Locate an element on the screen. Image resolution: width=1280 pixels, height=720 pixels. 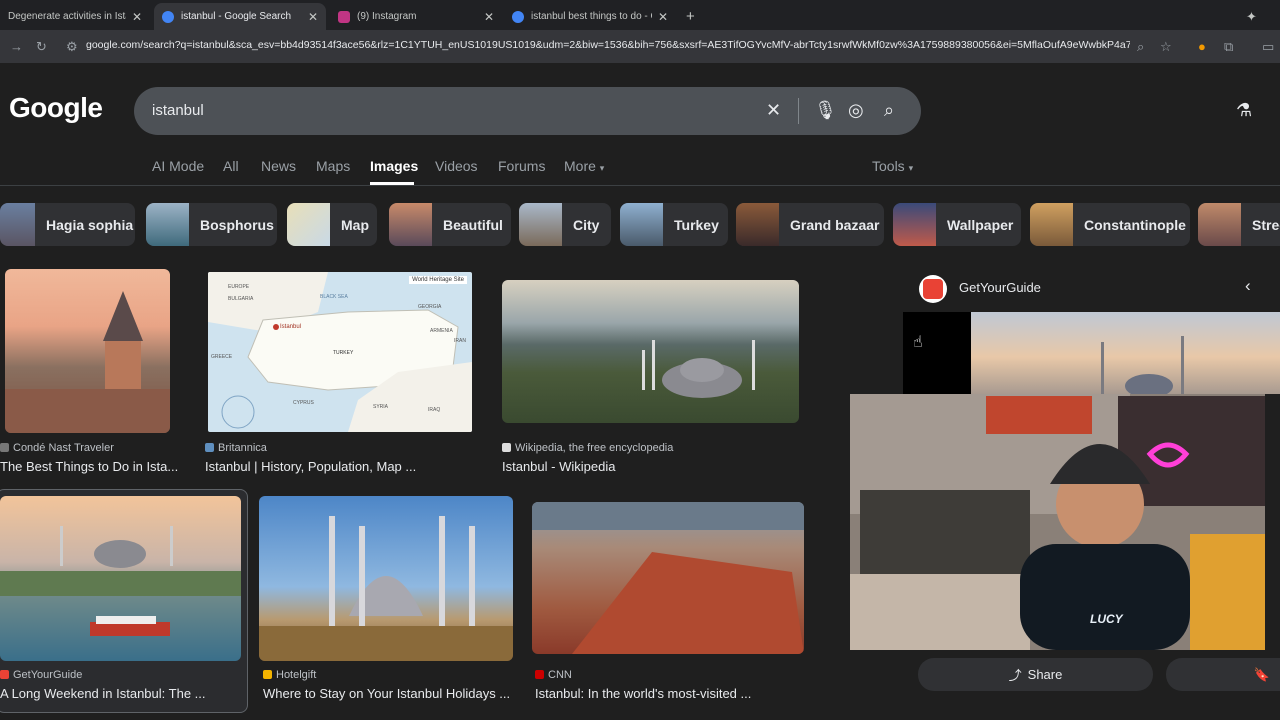
instagram-icon is located at coordinates (344, 16).